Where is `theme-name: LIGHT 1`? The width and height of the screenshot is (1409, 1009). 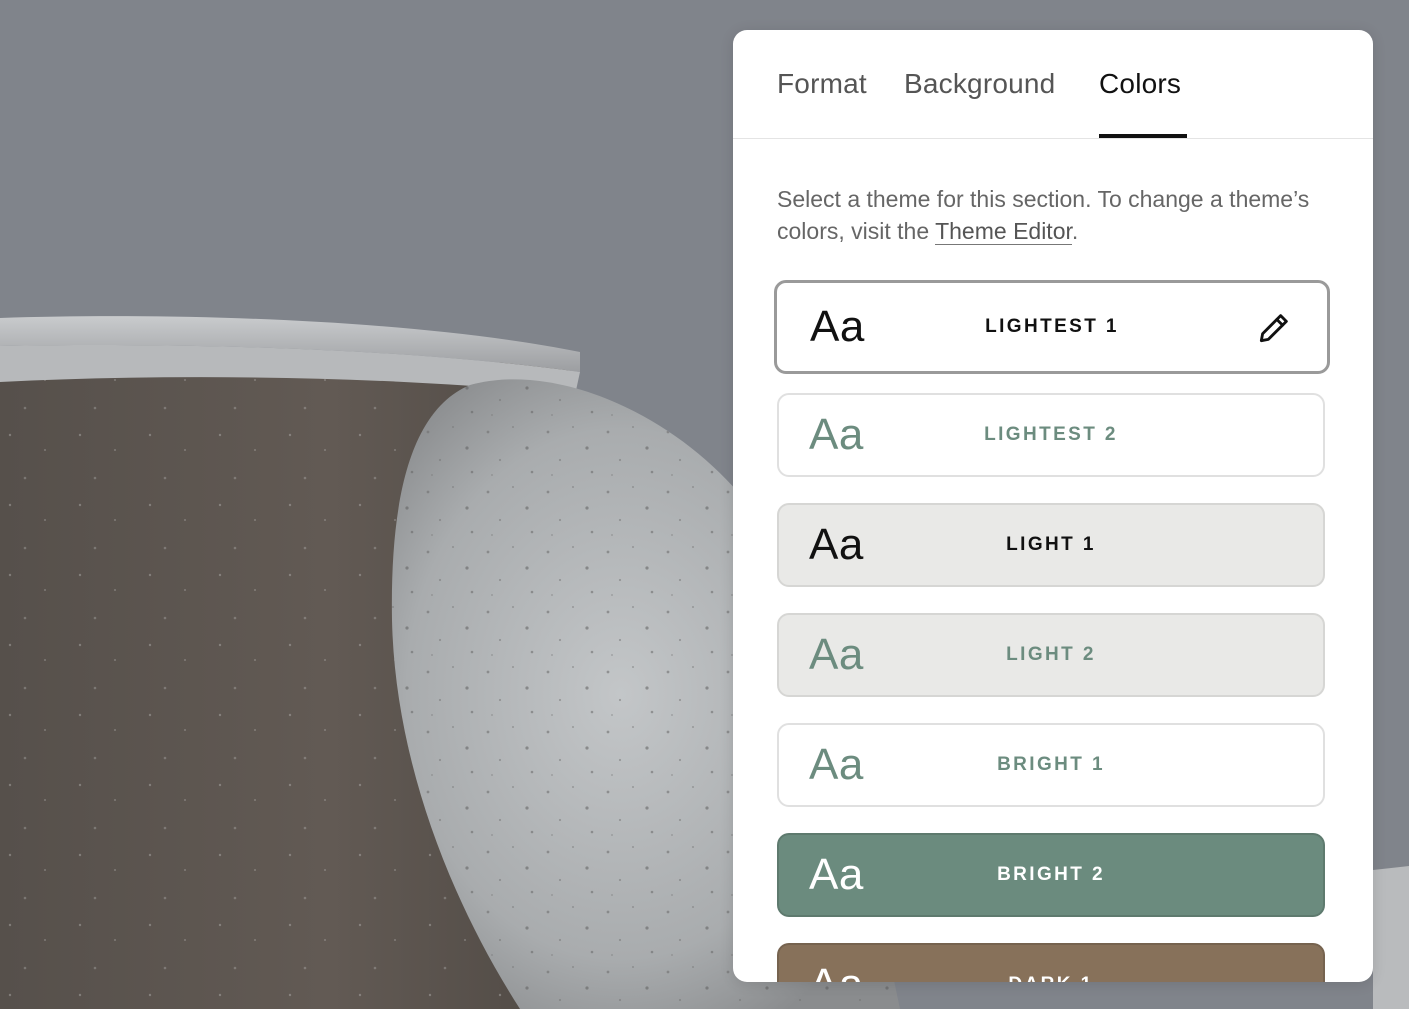
theme-name: LIGHT 1 is located at coordinates (1051, 544).